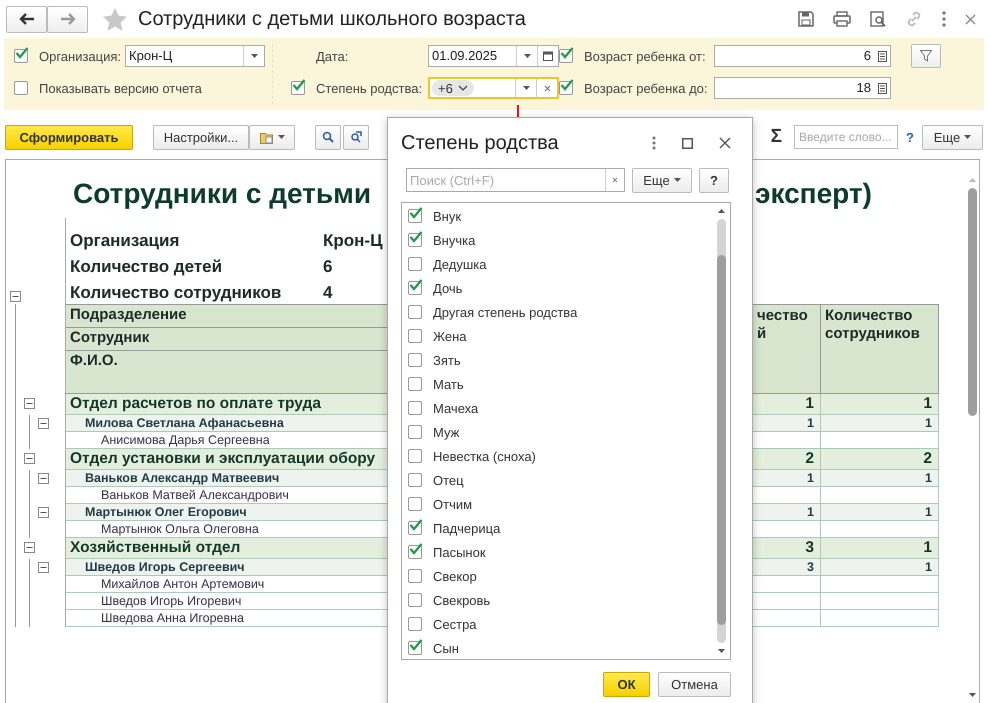  What do you see at coordinates (493, 88) in the screenshot?
I see `relation-field: +6` at bounding box center [493, 88].